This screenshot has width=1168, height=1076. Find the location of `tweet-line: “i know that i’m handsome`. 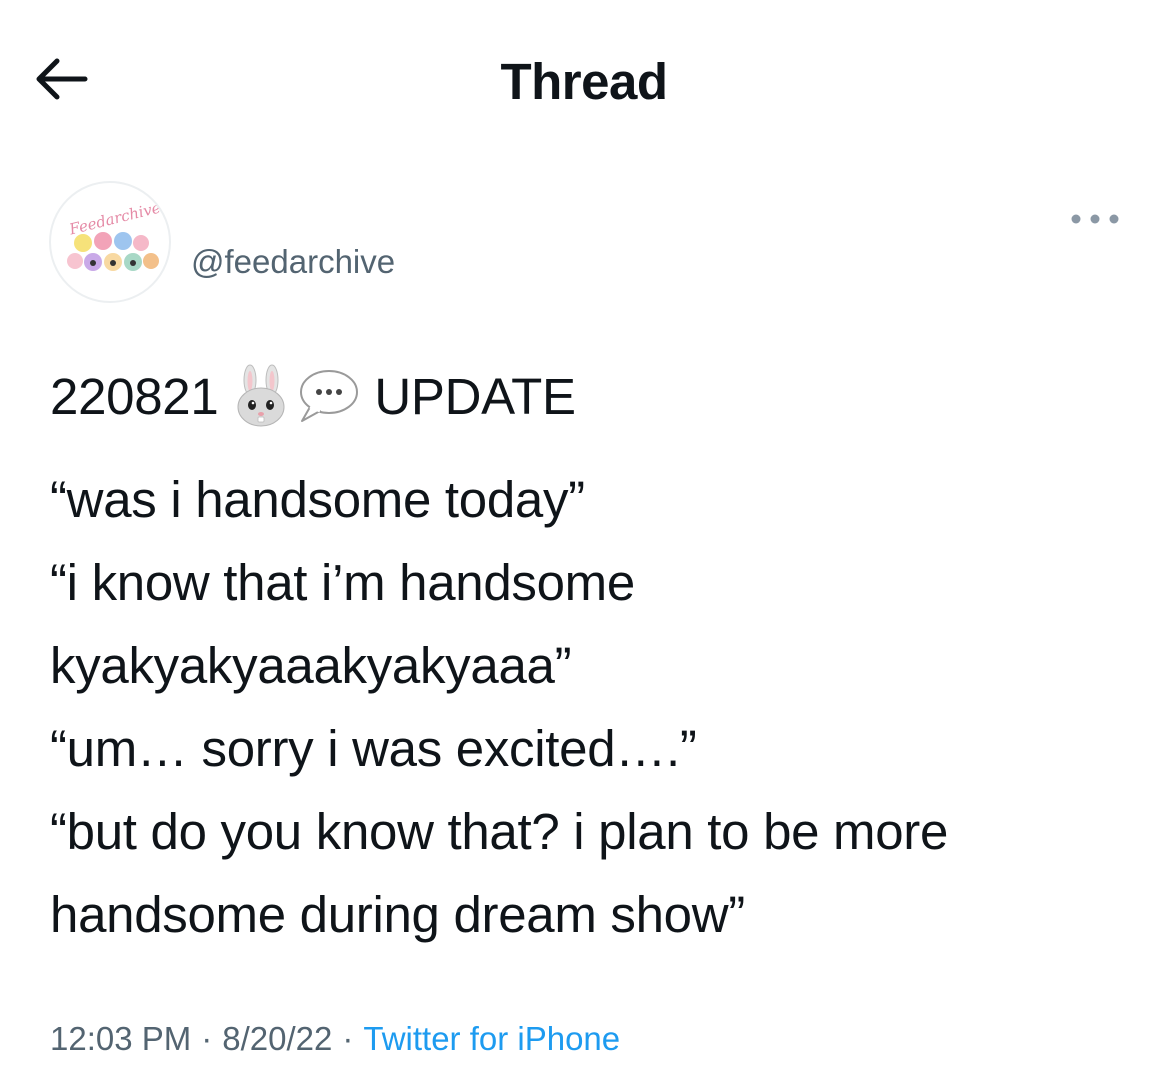

tweet-line: “i know that i’m handsome is located at coordinates (342, 582).